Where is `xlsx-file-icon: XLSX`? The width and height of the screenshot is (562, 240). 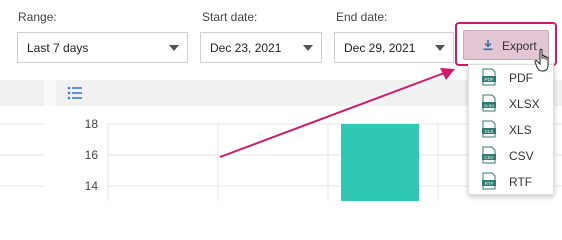
xlsx-file-icon: XLSX is located at coordinates (489, 103).